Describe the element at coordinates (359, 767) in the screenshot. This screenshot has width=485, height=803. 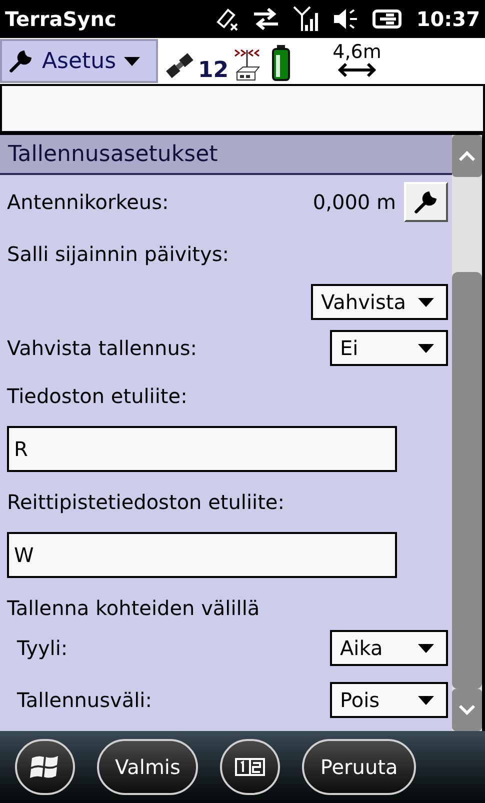
I see `softkey-button: Peruuta` at that location.